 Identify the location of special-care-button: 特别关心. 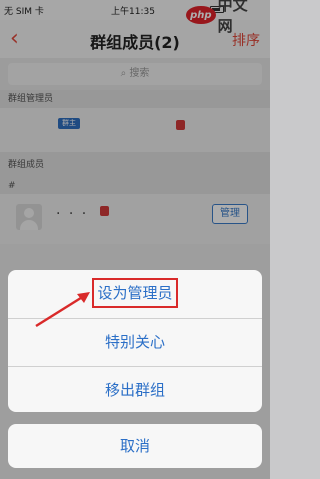
(135, 341).